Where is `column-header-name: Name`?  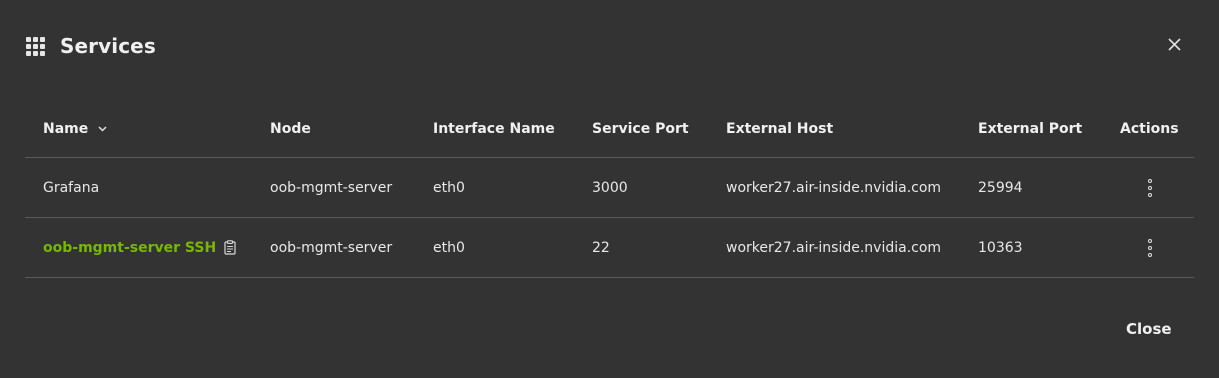
column-header-name: Name is located at coordinates (75, 129).